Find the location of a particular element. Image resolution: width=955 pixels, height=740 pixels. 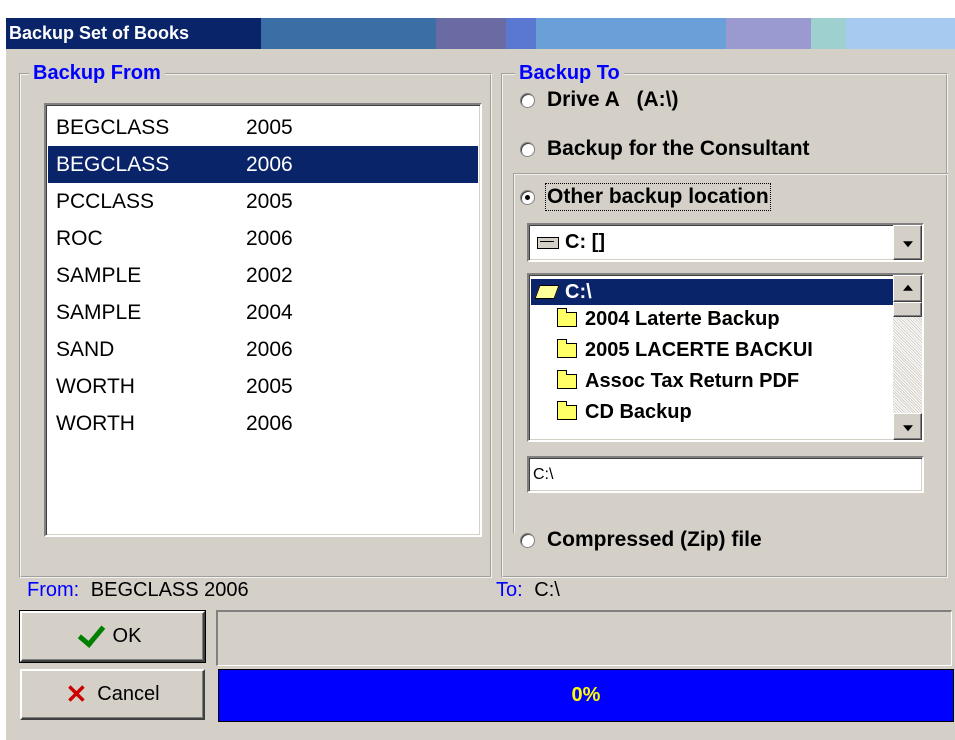

folder-row: 2005 LACERTE BACKUI is located at coordinates (672, 350).